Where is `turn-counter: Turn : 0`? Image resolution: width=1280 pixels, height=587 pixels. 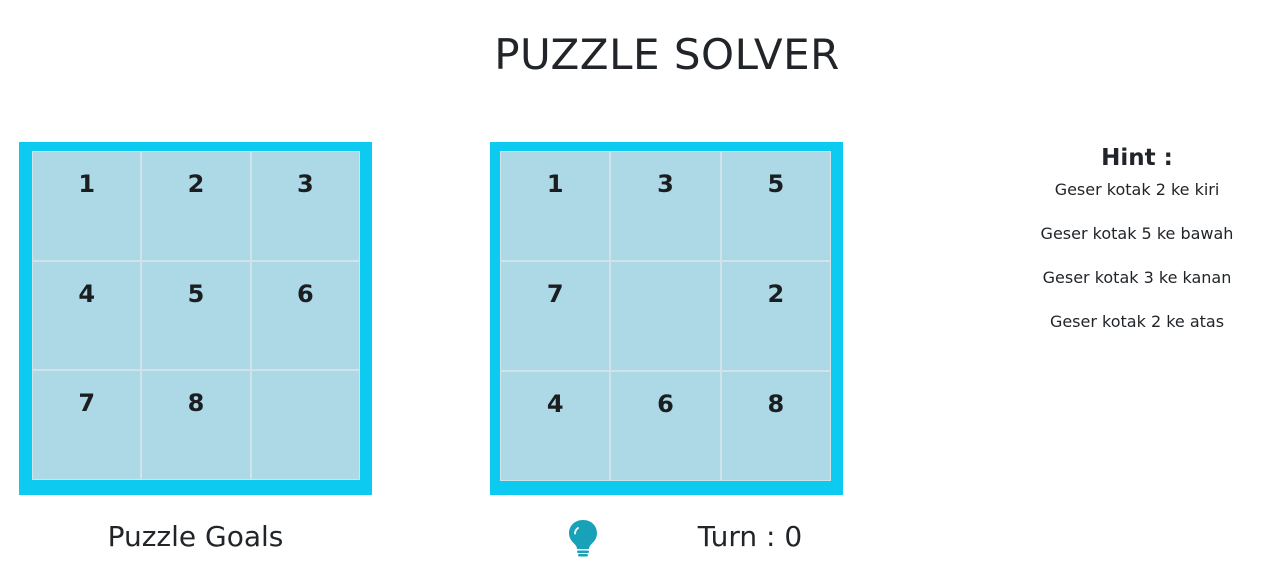 turn-counter: Turn : 0 is located at coordinates (750, 536).